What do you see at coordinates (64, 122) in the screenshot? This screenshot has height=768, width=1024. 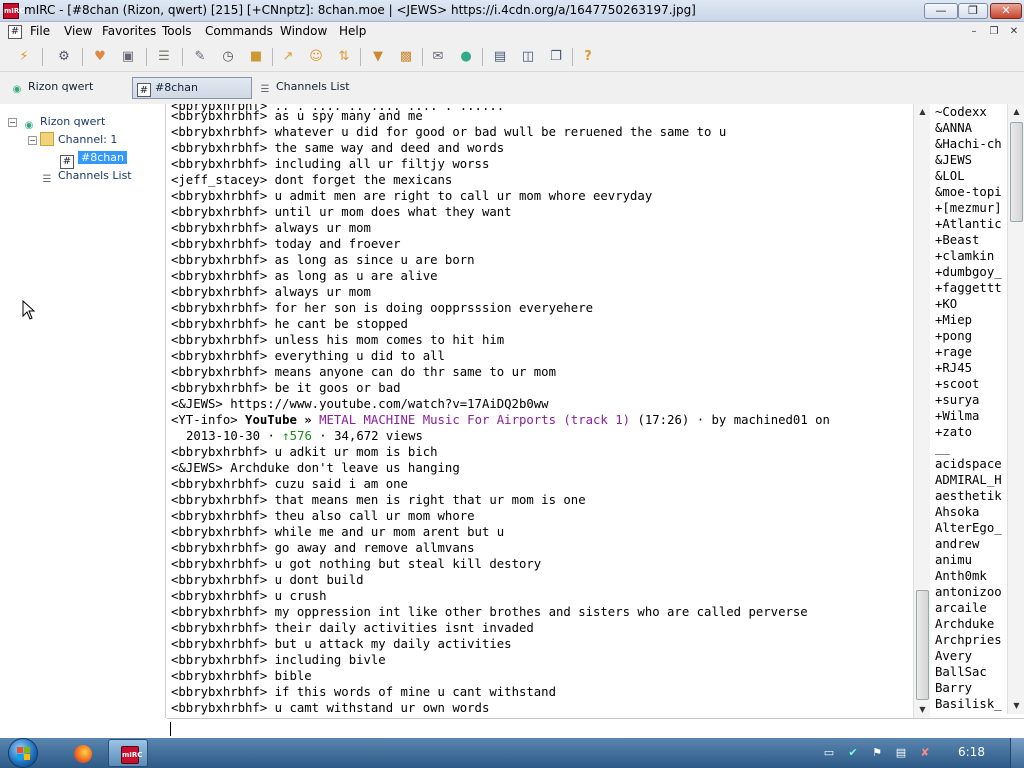 I see `tree-item-network: ◉ Rizon qwert` at bounding box center [64, 122].